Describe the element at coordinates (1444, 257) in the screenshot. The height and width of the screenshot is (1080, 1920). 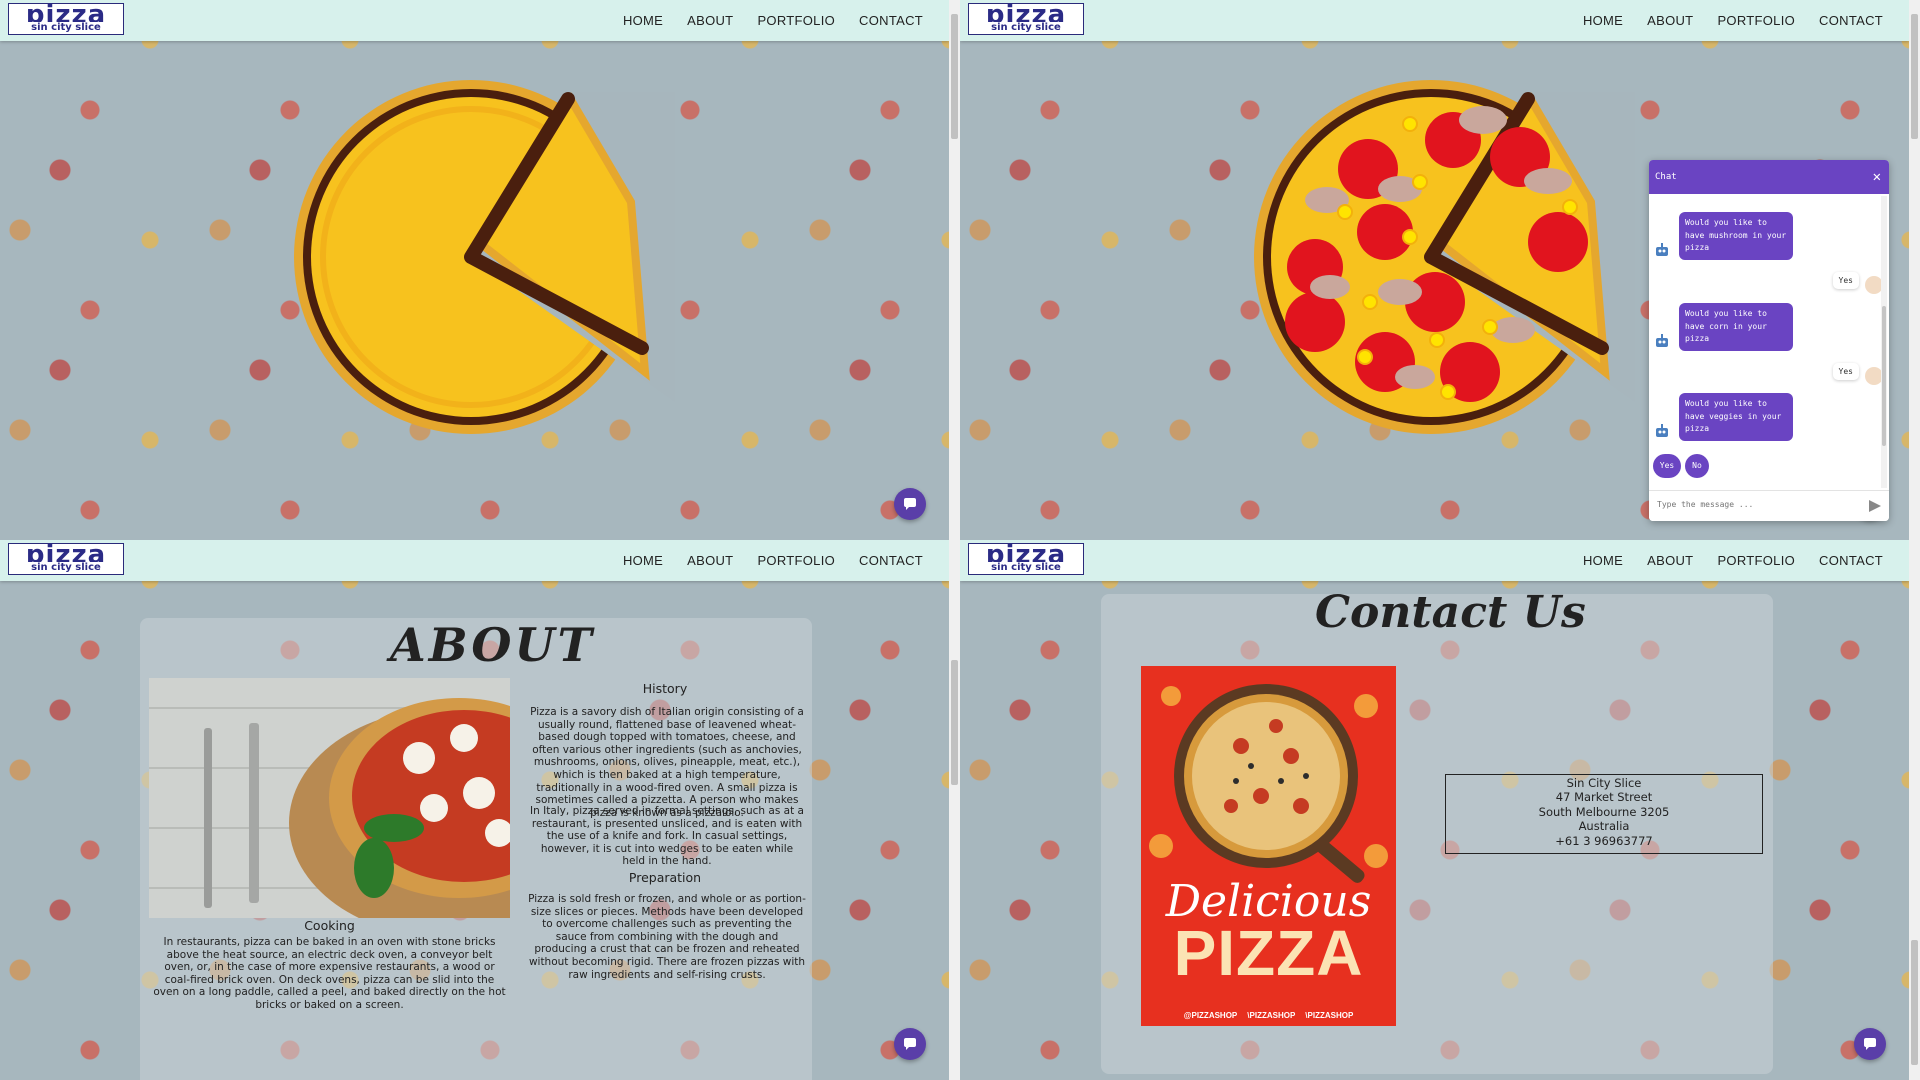
I see `topped-pizza-illustration` at that location.